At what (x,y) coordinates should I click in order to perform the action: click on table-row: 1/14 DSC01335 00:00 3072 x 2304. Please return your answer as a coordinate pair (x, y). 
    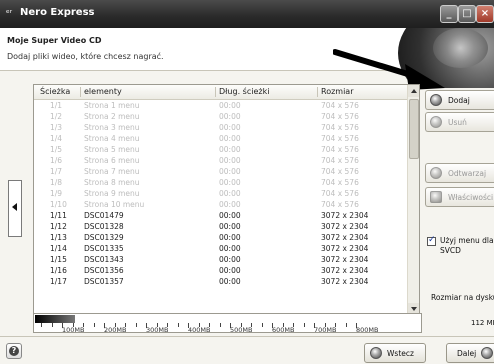
    Looking at the image, I should click on (220, 248).